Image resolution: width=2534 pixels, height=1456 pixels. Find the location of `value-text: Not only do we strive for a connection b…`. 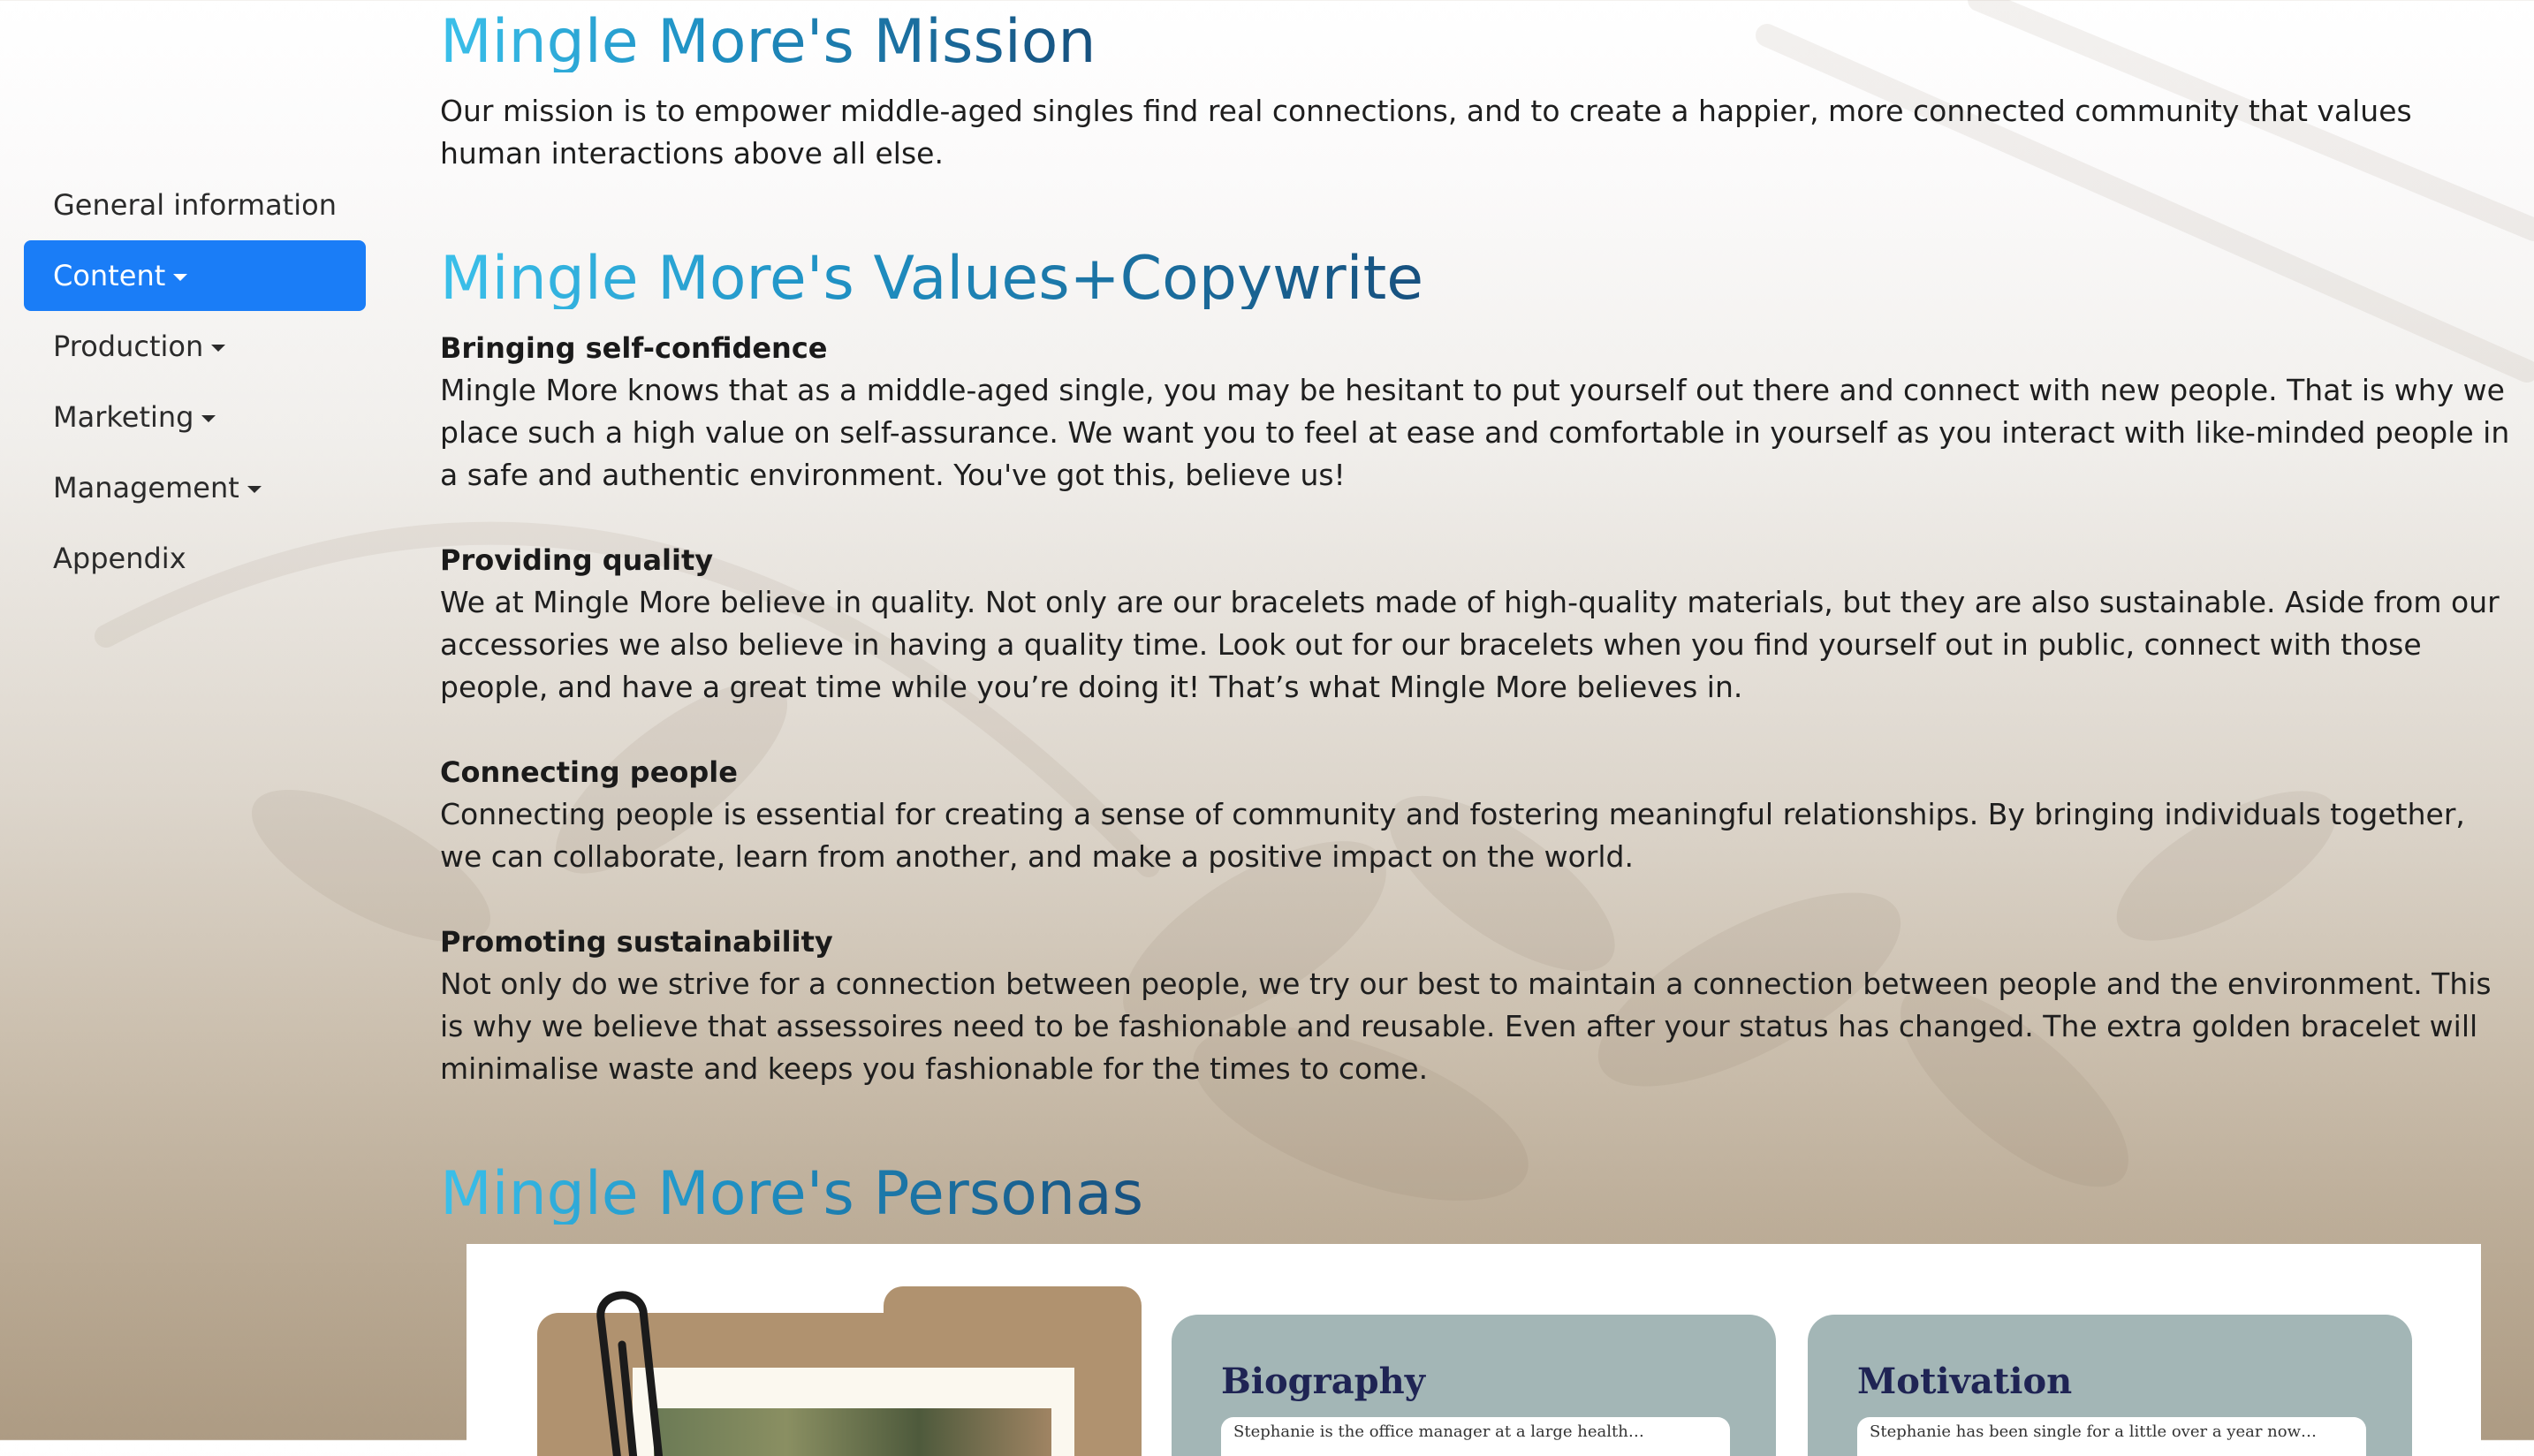

value-text: Not only do we strive for a connection b… is located at coordinates (1466, 1026).